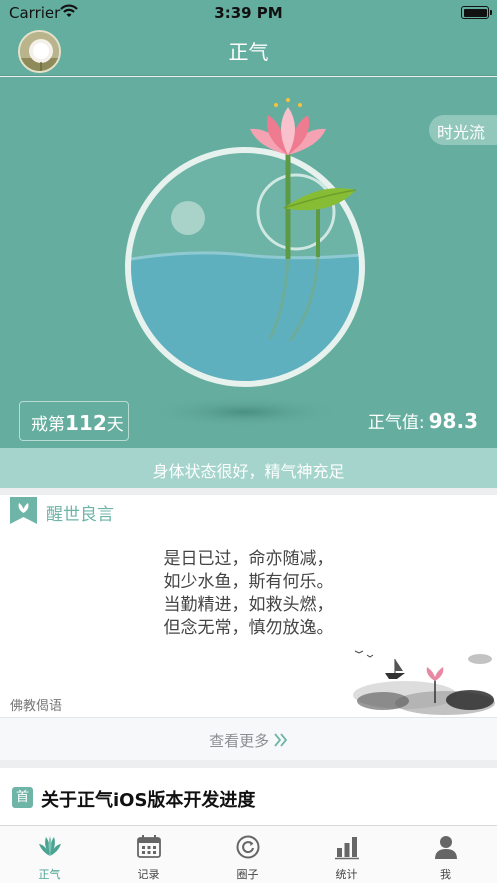 The height and width of the screenshot is (883, 497). Describe the element at coordinates (115, 425) in the screenshot. I see `streak-suffix: 天` at that location.